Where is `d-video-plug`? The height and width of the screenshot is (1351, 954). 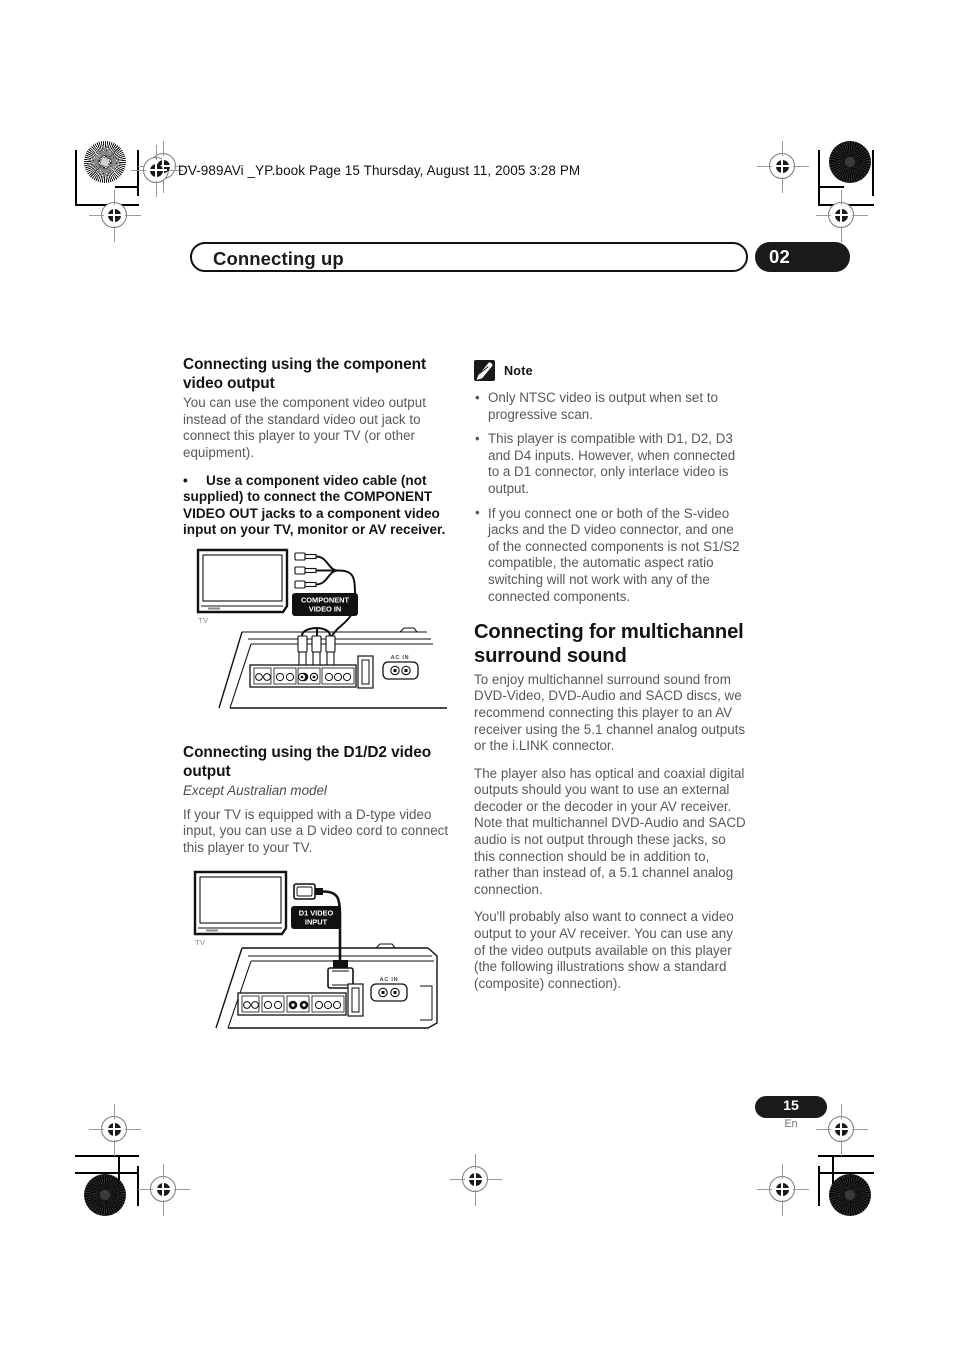 d-video-plug is located at coordinates (308, 891).